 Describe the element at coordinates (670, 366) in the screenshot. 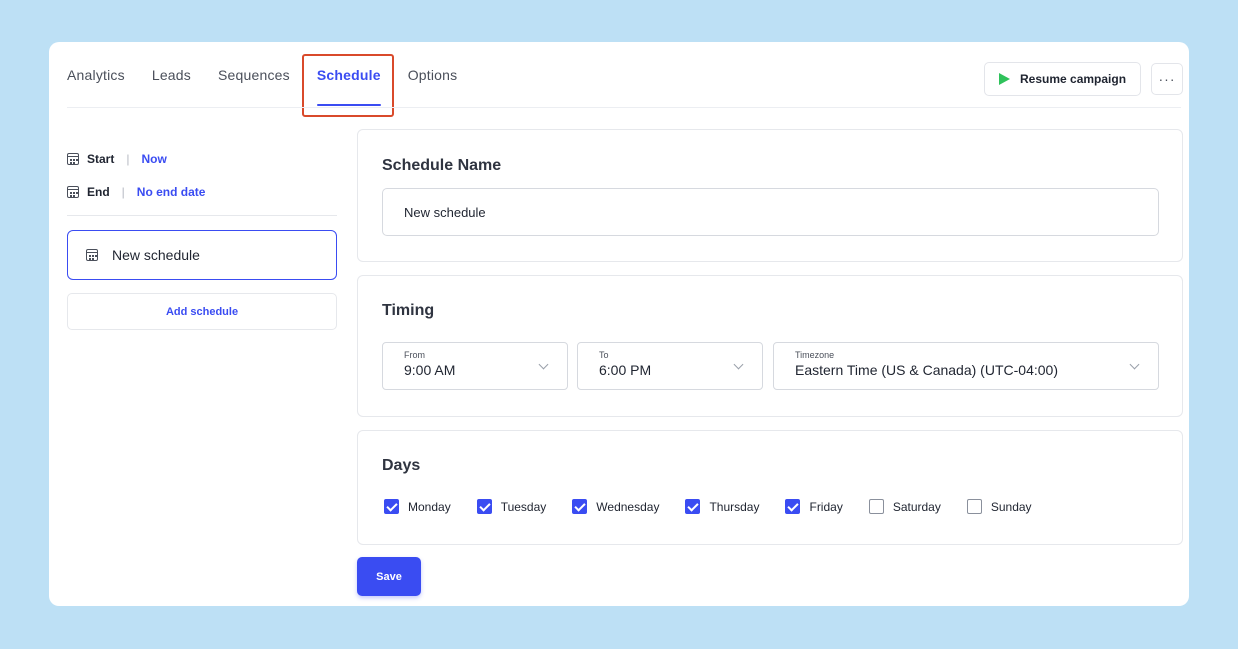

I see `to-time-select: To 6:00 PM` at that location.